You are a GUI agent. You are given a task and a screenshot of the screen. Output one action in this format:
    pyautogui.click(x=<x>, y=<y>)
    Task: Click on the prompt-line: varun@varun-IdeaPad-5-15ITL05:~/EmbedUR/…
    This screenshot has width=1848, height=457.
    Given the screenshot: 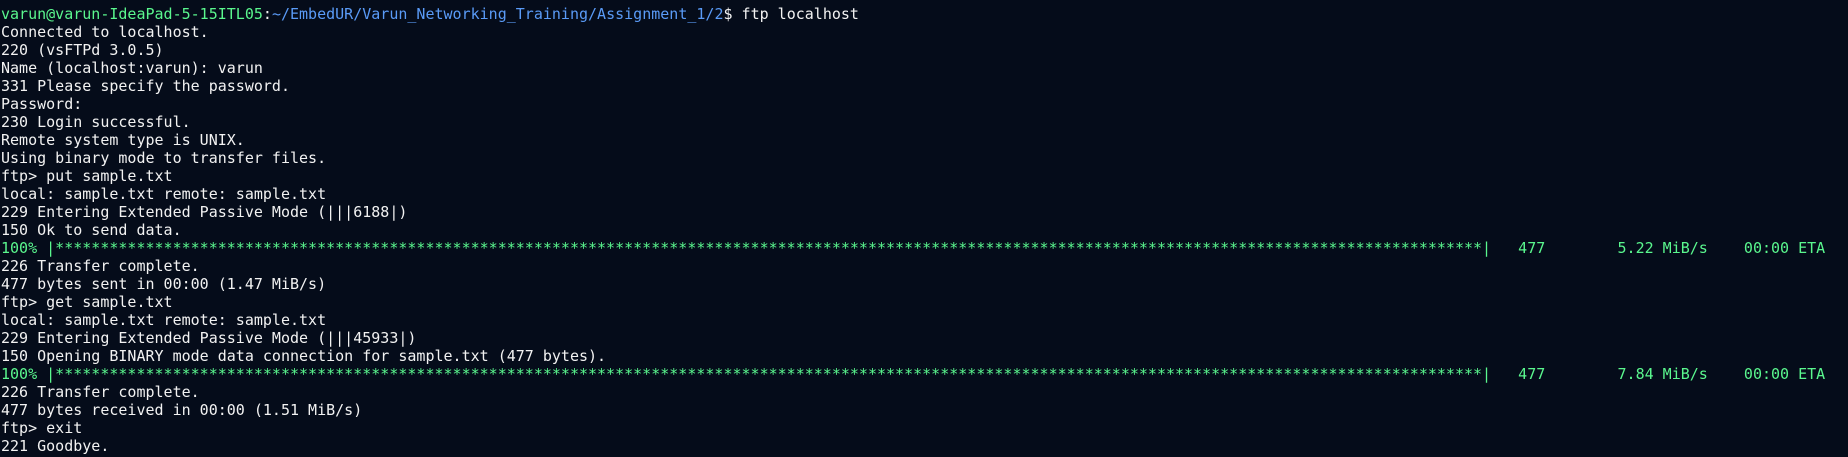 What is the action you would take?
    pyautogui.click(x=924, y=14)
    